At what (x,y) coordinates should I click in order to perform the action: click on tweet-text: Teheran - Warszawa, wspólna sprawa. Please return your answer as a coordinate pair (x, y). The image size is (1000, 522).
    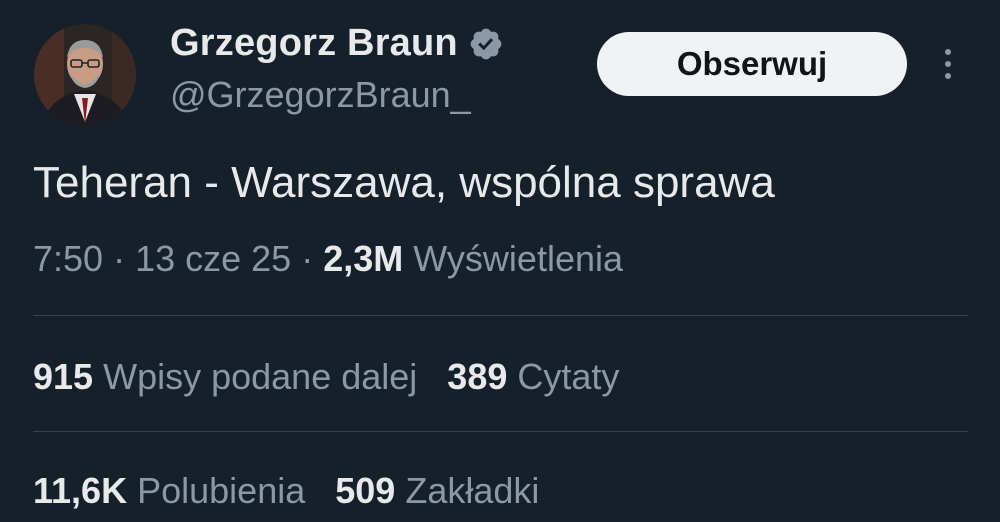
    Looking at the image, I should click on (404, 182).